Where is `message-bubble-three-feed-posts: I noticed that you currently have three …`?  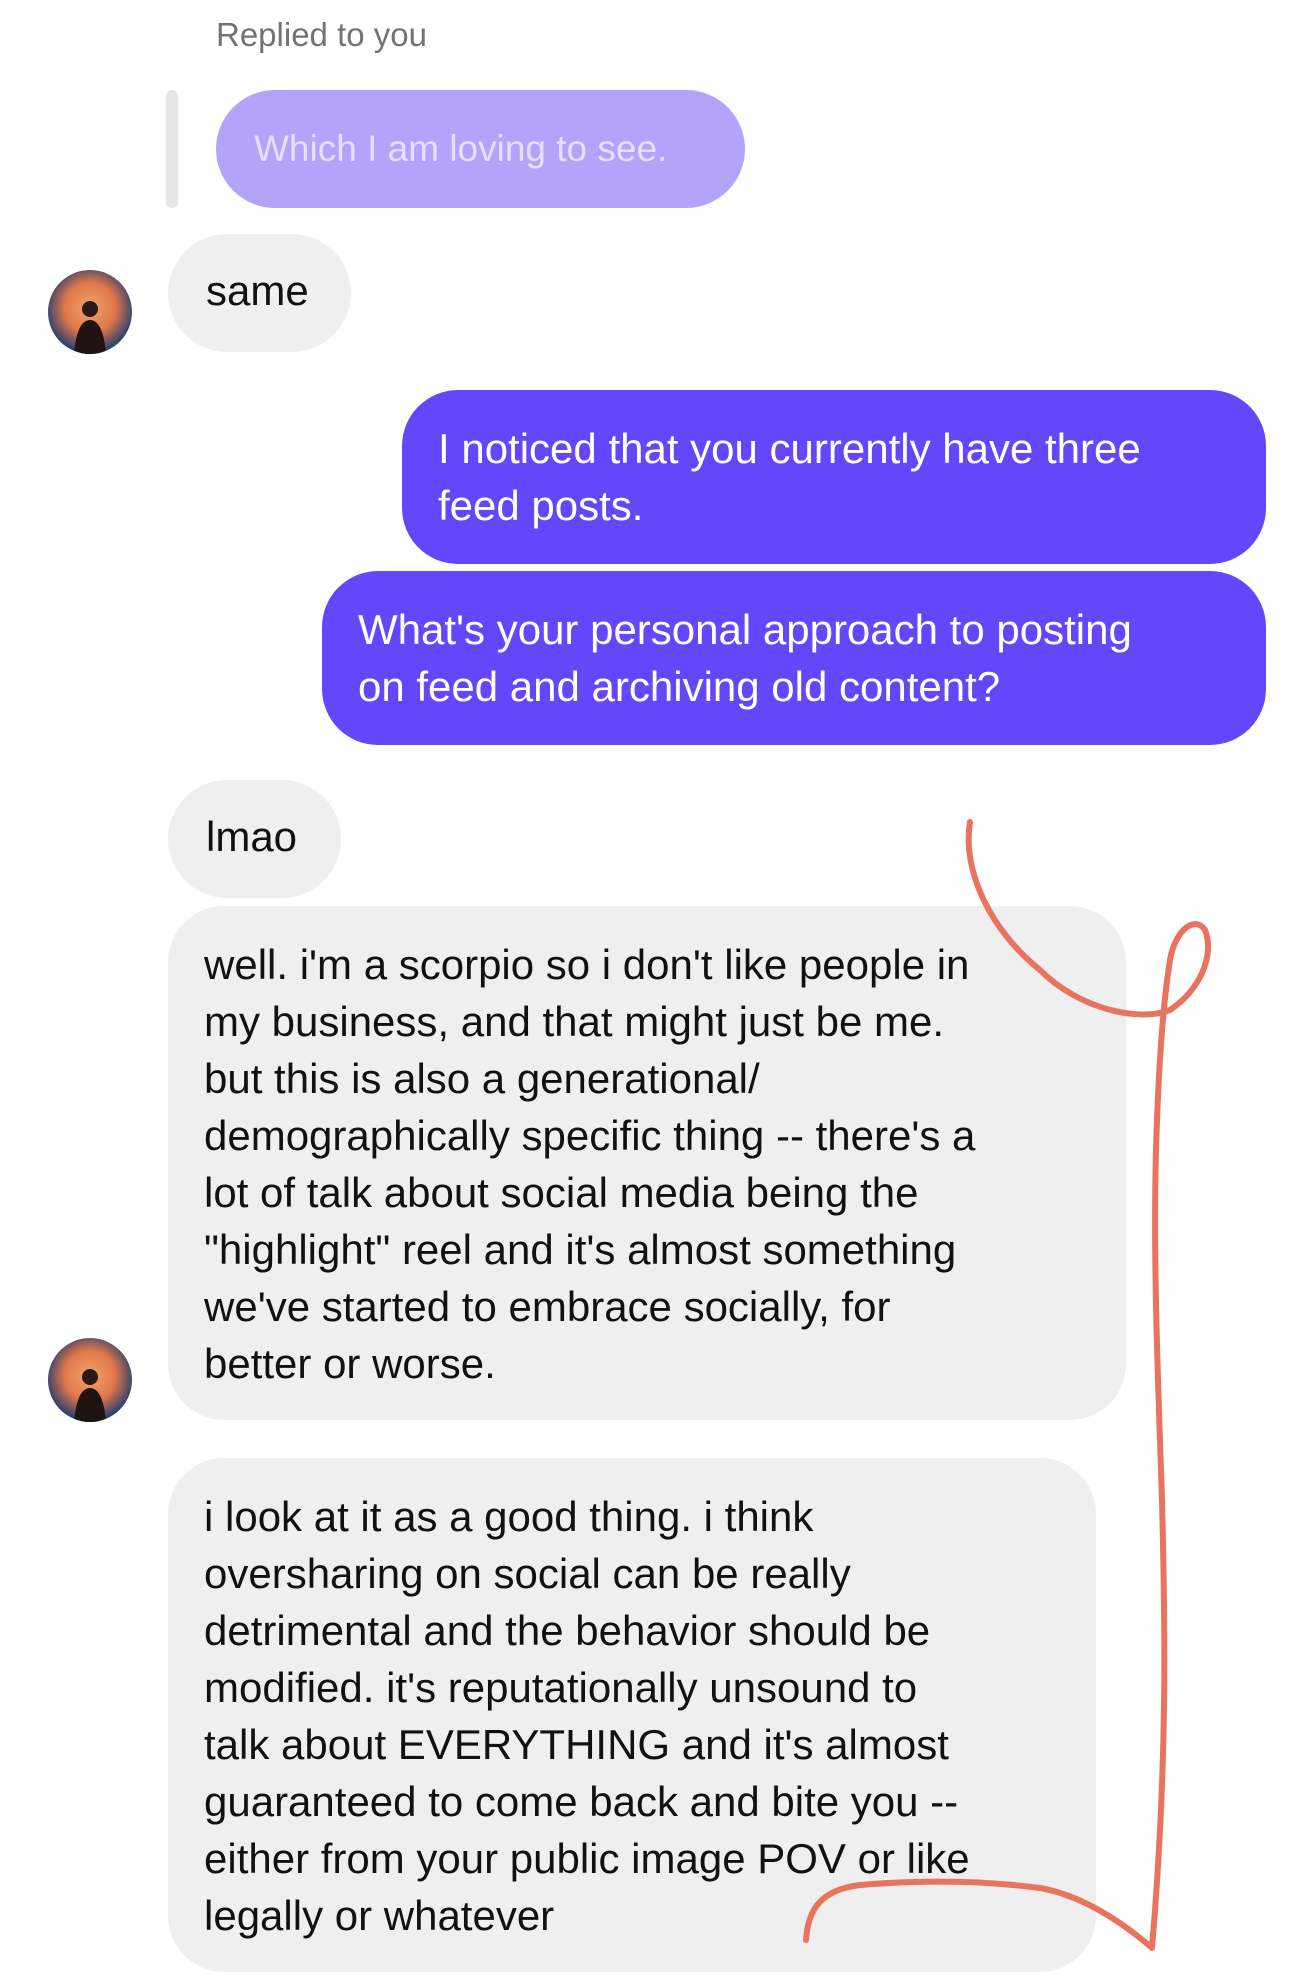
message-bubble-three-feed-posts: I noticed that you currently have three … is located at coordinates (834, 477).